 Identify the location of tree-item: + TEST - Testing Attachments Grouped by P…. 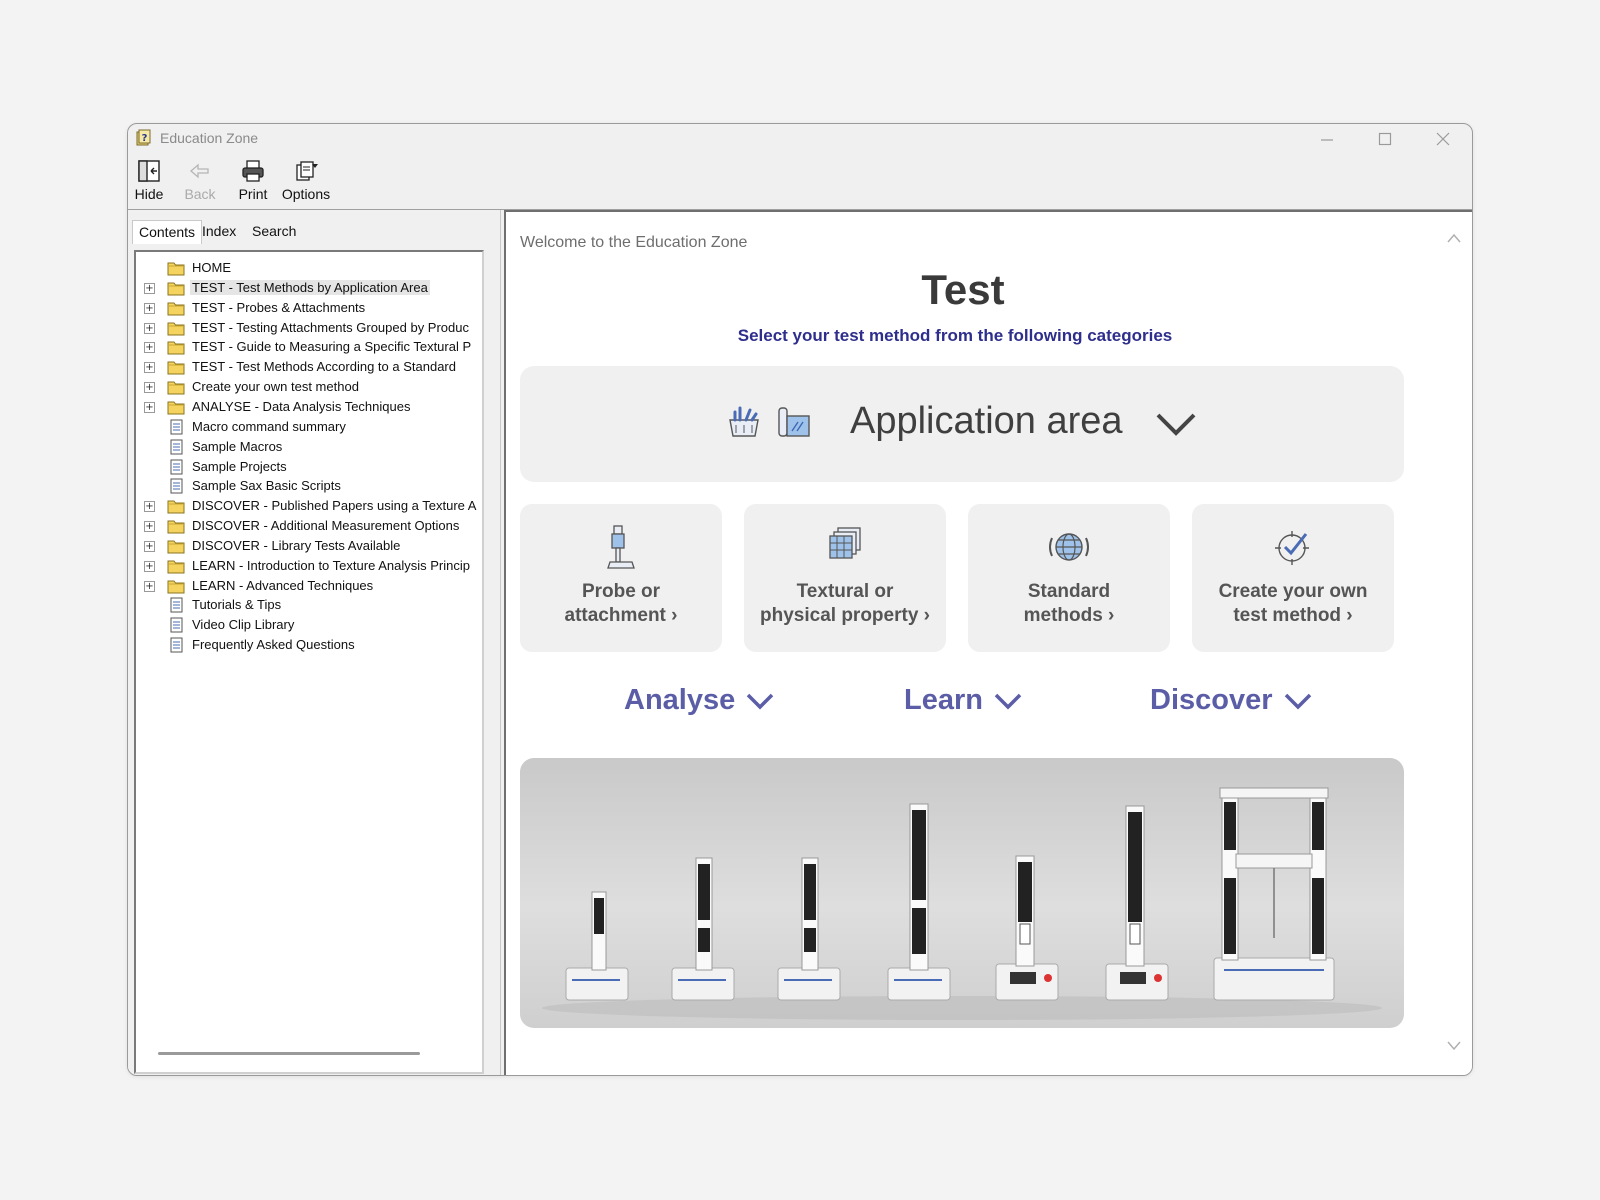
(309, 328).